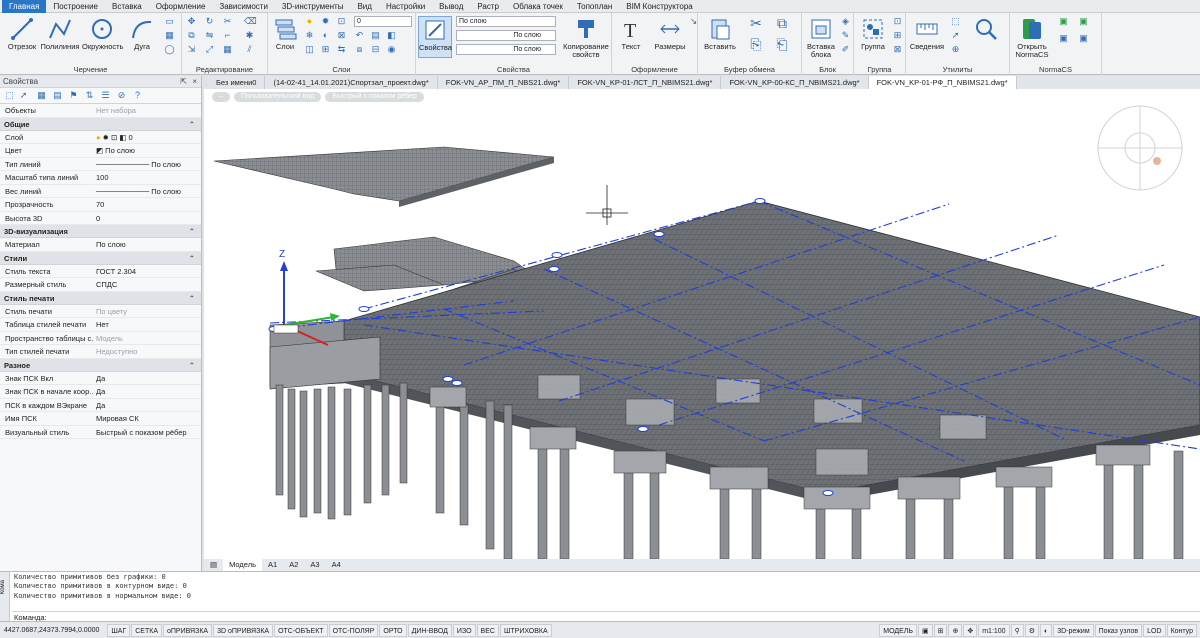 Image resolution: width=1200 pixels, height=638 pixels. I want to click on create-block-icon: ◈, so click(845, 21).